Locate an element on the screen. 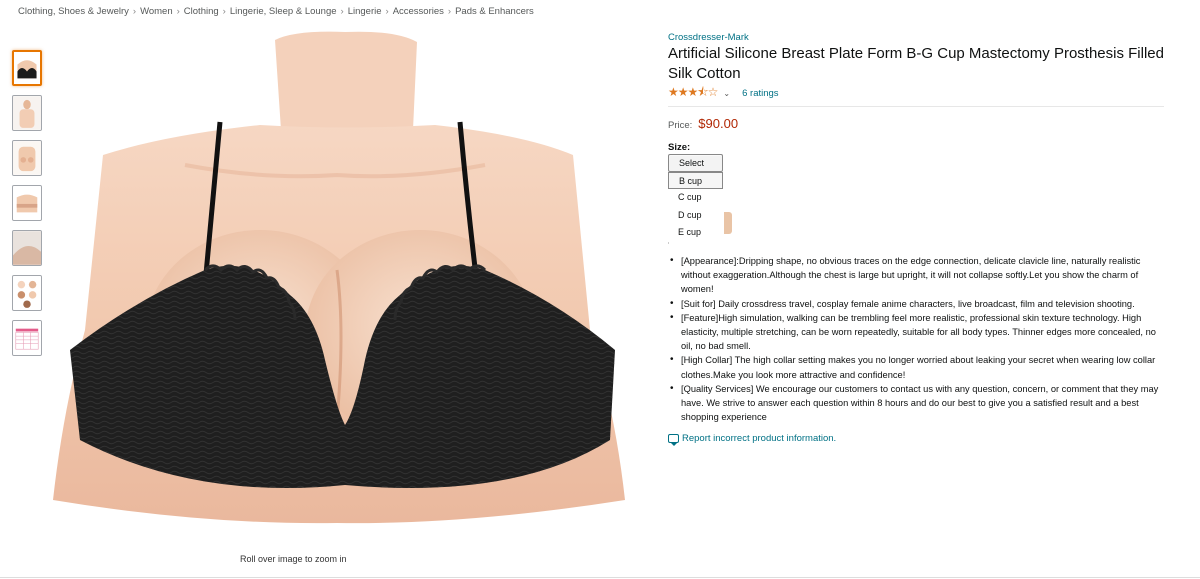  size-option-c-cup: C cup is located at coordinates (695, 198).